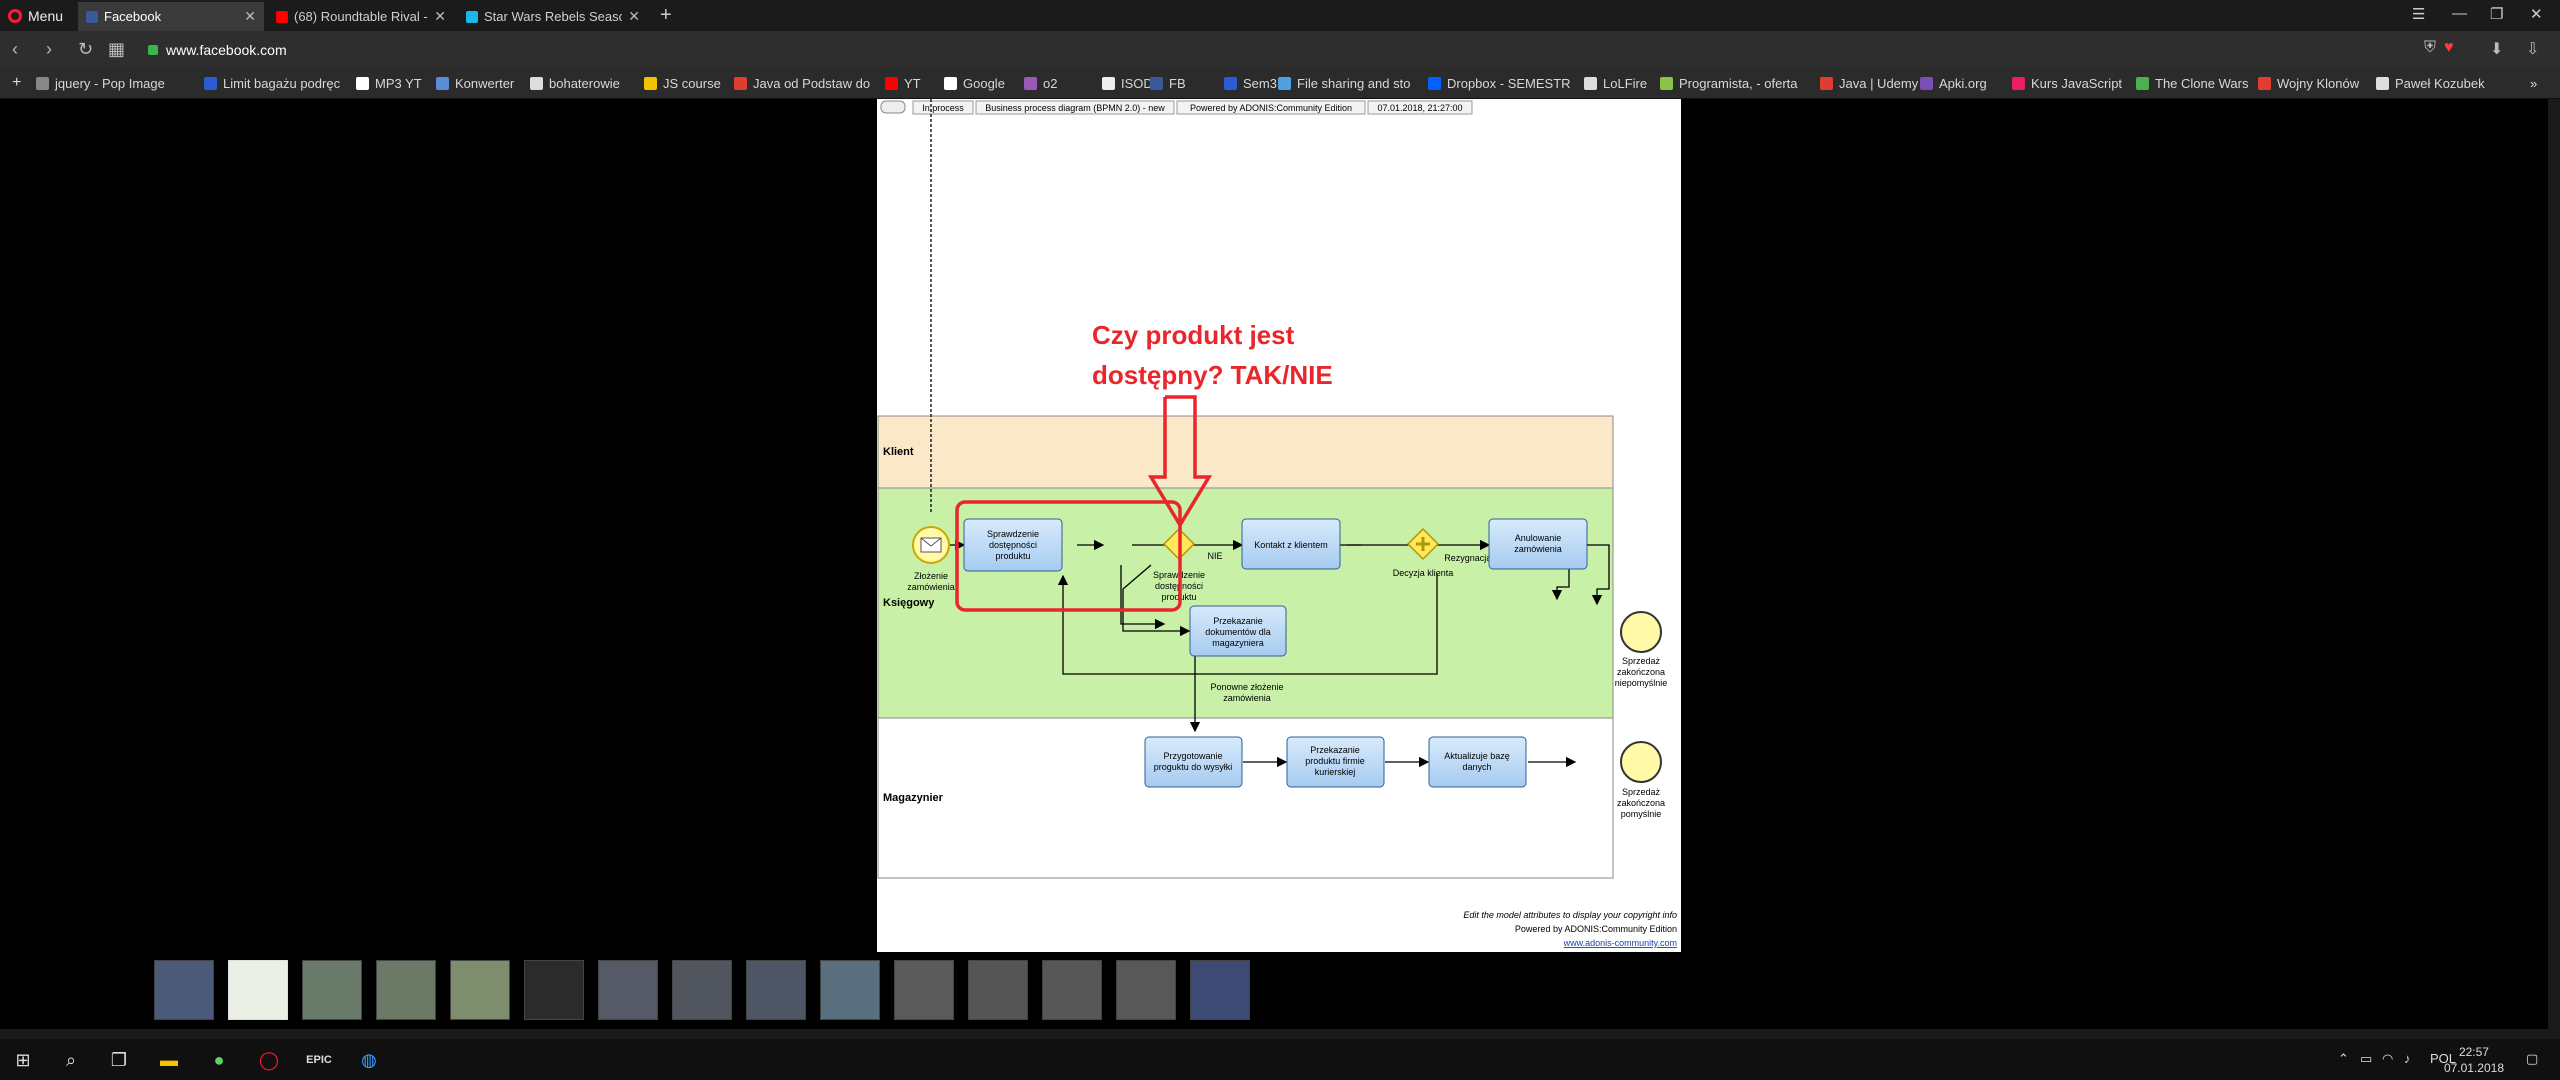 This screenshot has height=1080, width=2560. I want to click on heart-icon: ♥, so click(2449, 48).